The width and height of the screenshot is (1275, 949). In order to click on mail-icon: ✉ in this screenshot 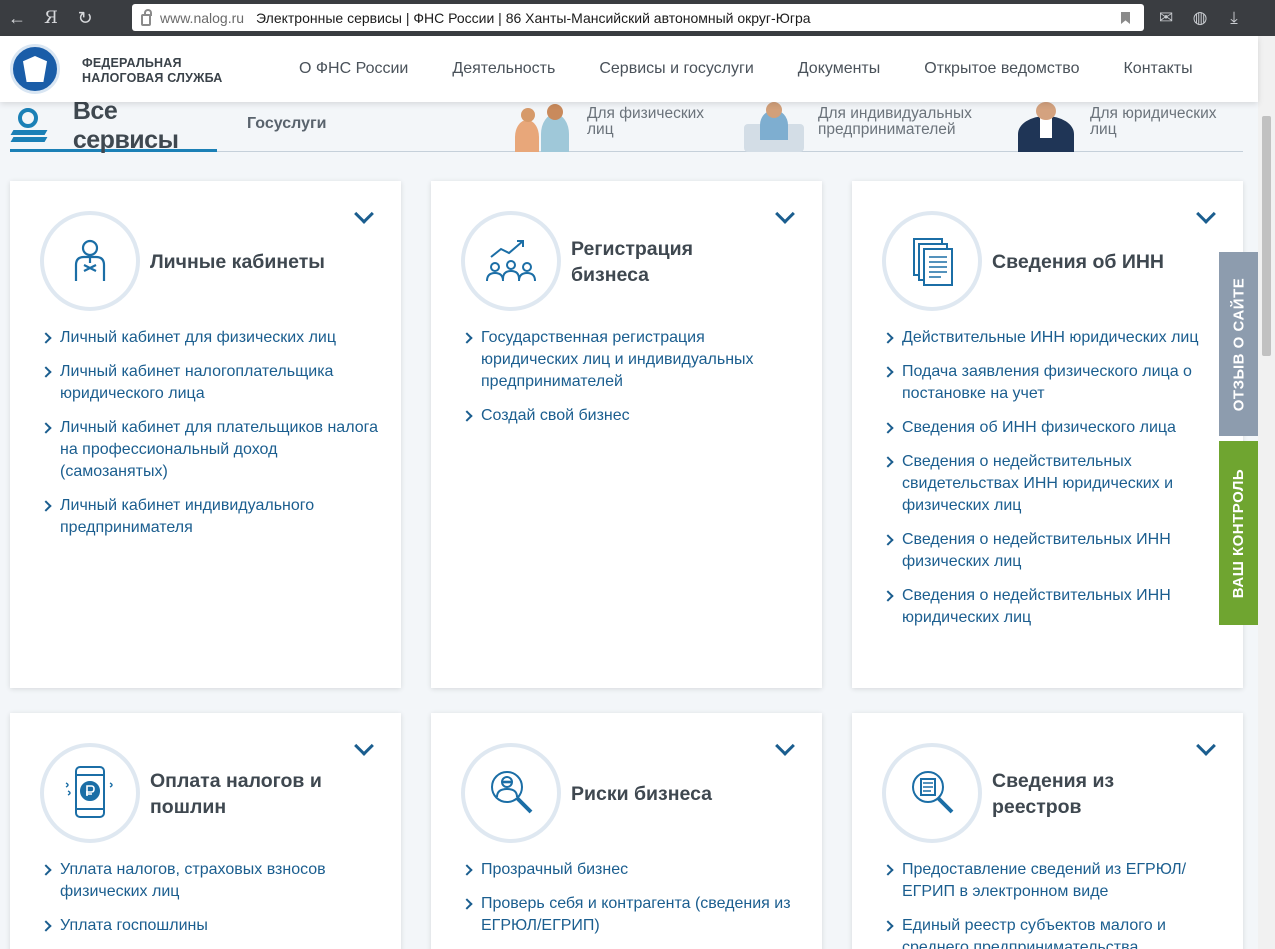, I will do `click(1166, 18)`.